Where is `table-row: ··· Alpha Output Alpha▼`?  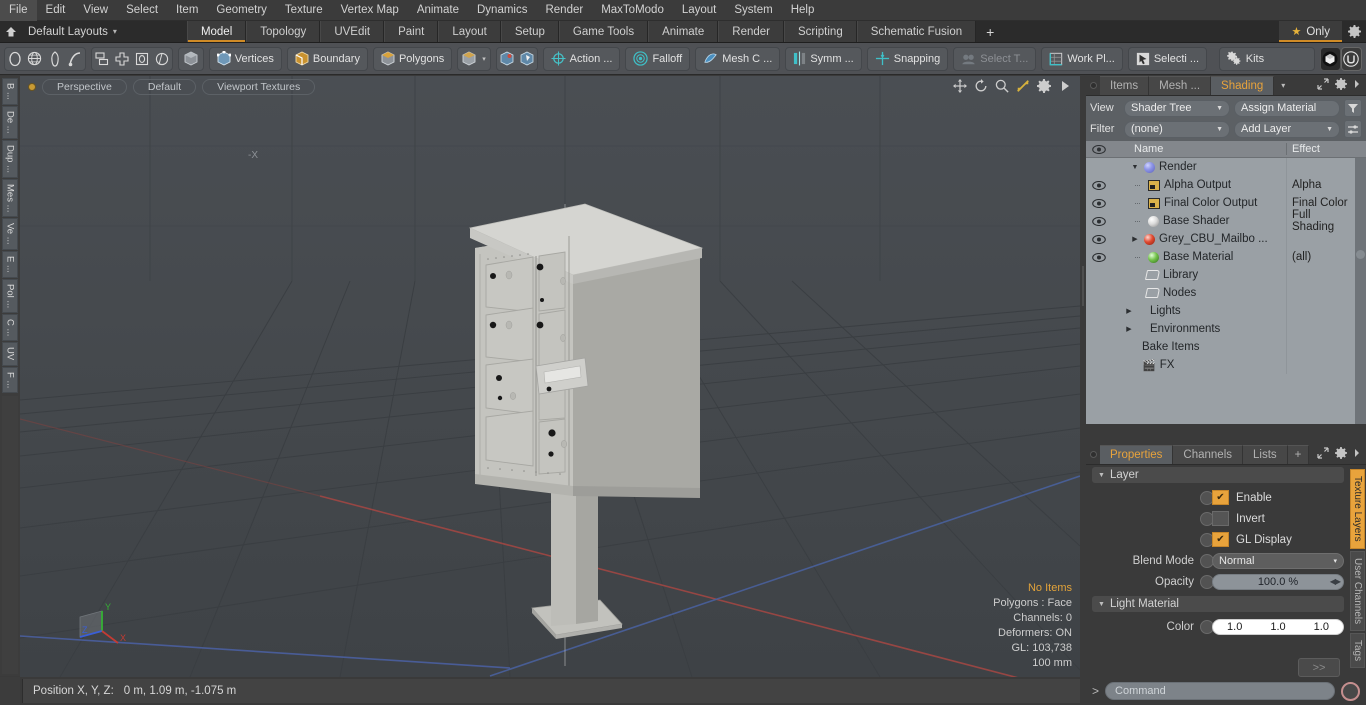
table-row: ··· Alpha Output Alpha▼ is located at coordinates (1226, 185).